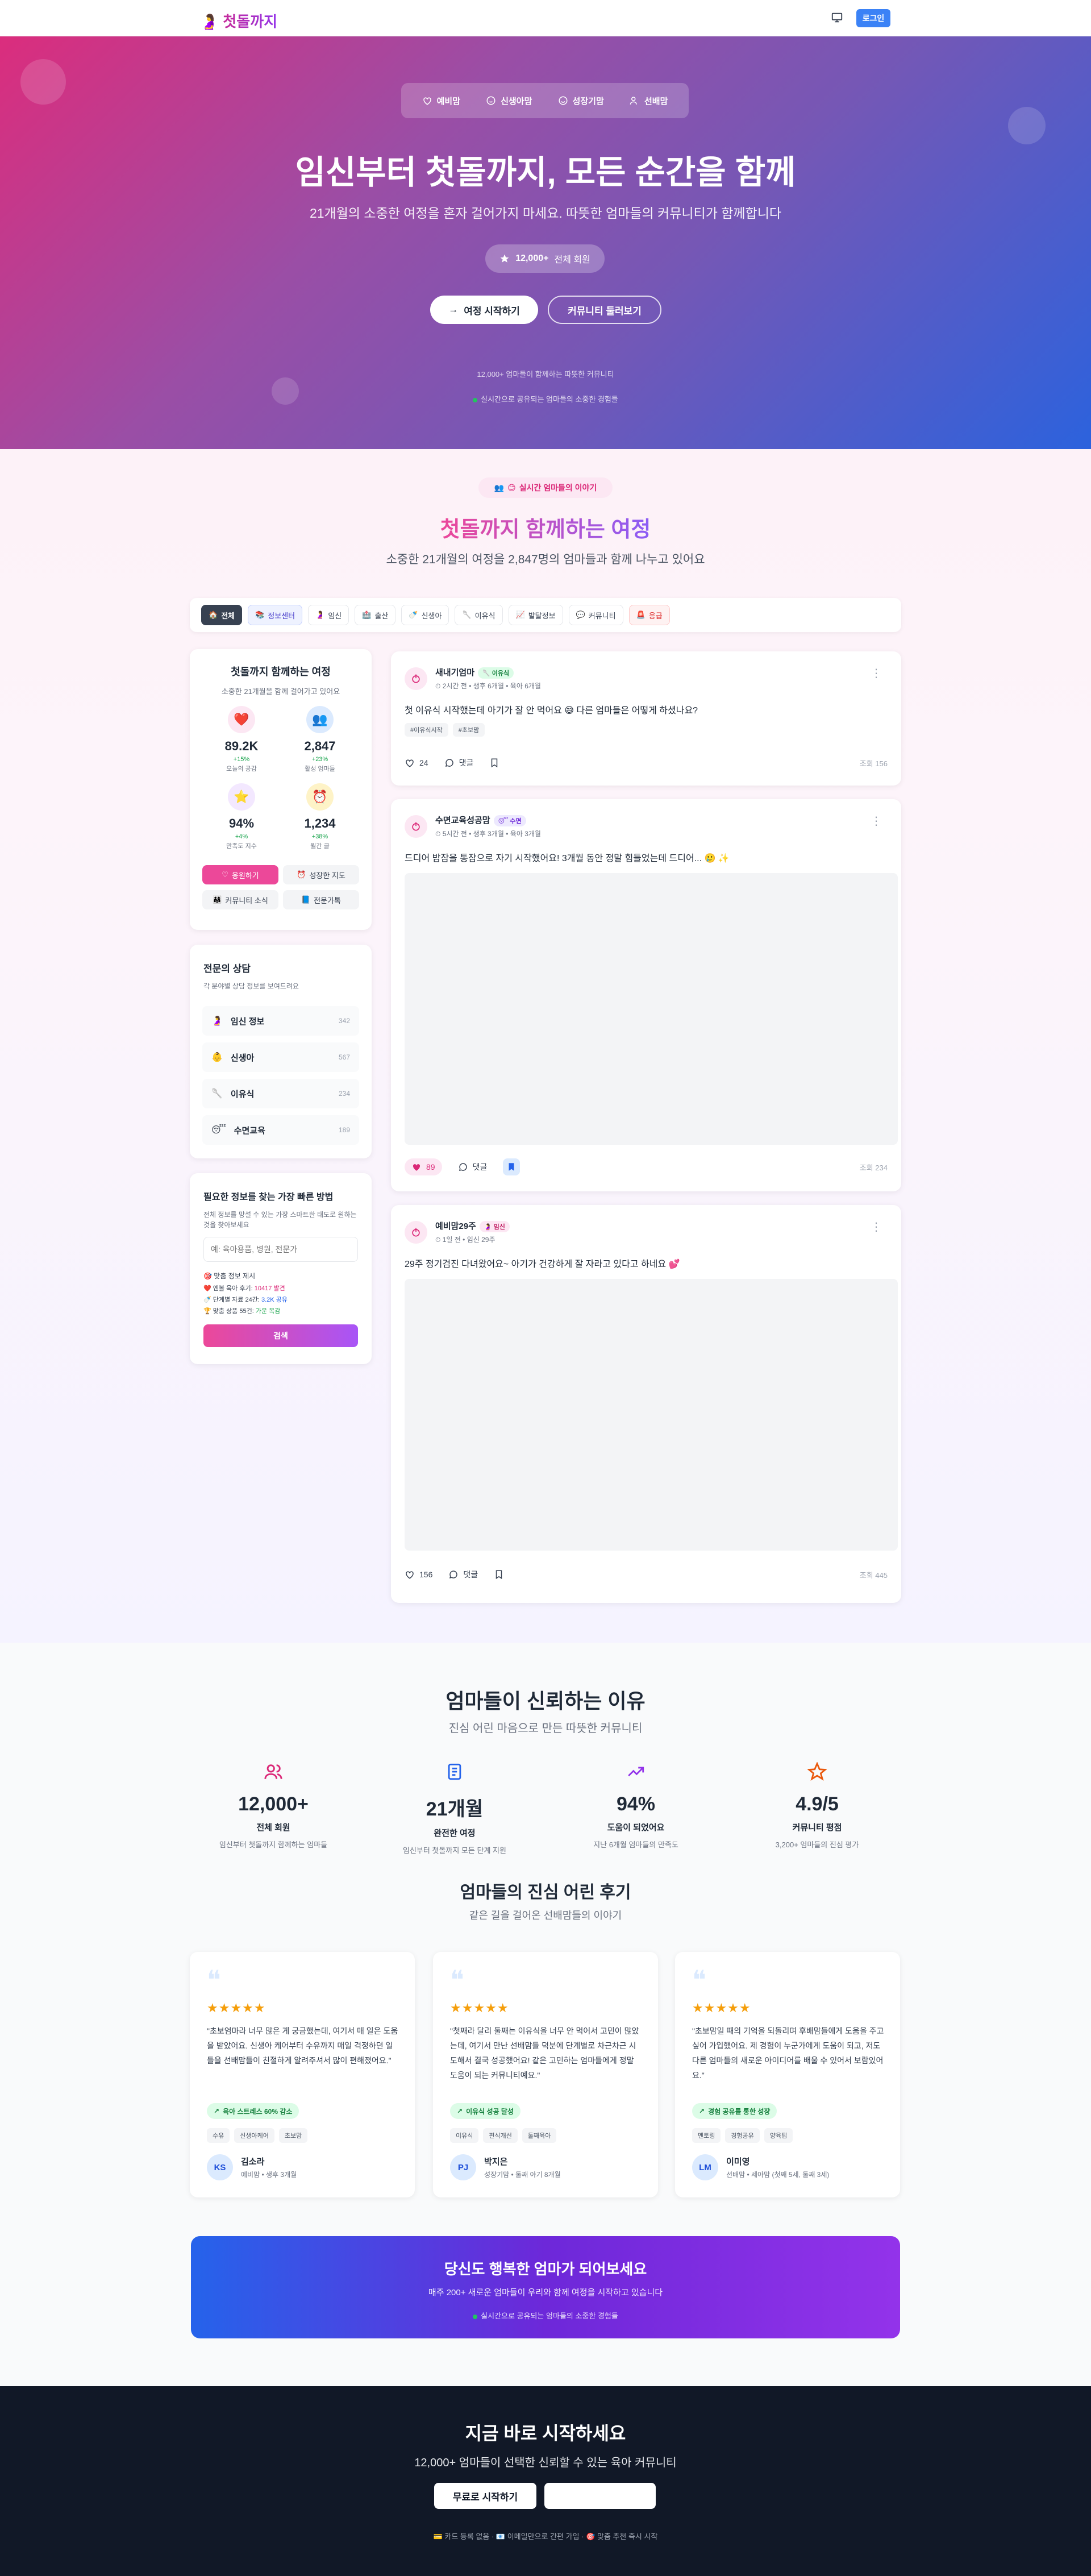 This screenshot has width=1091, height=2576. I want to click on search-input, so click(280, 1249).